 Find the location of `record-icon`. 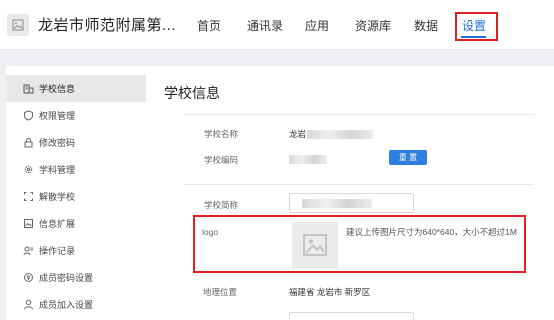

record-icon is located at coordinates (28, 251).